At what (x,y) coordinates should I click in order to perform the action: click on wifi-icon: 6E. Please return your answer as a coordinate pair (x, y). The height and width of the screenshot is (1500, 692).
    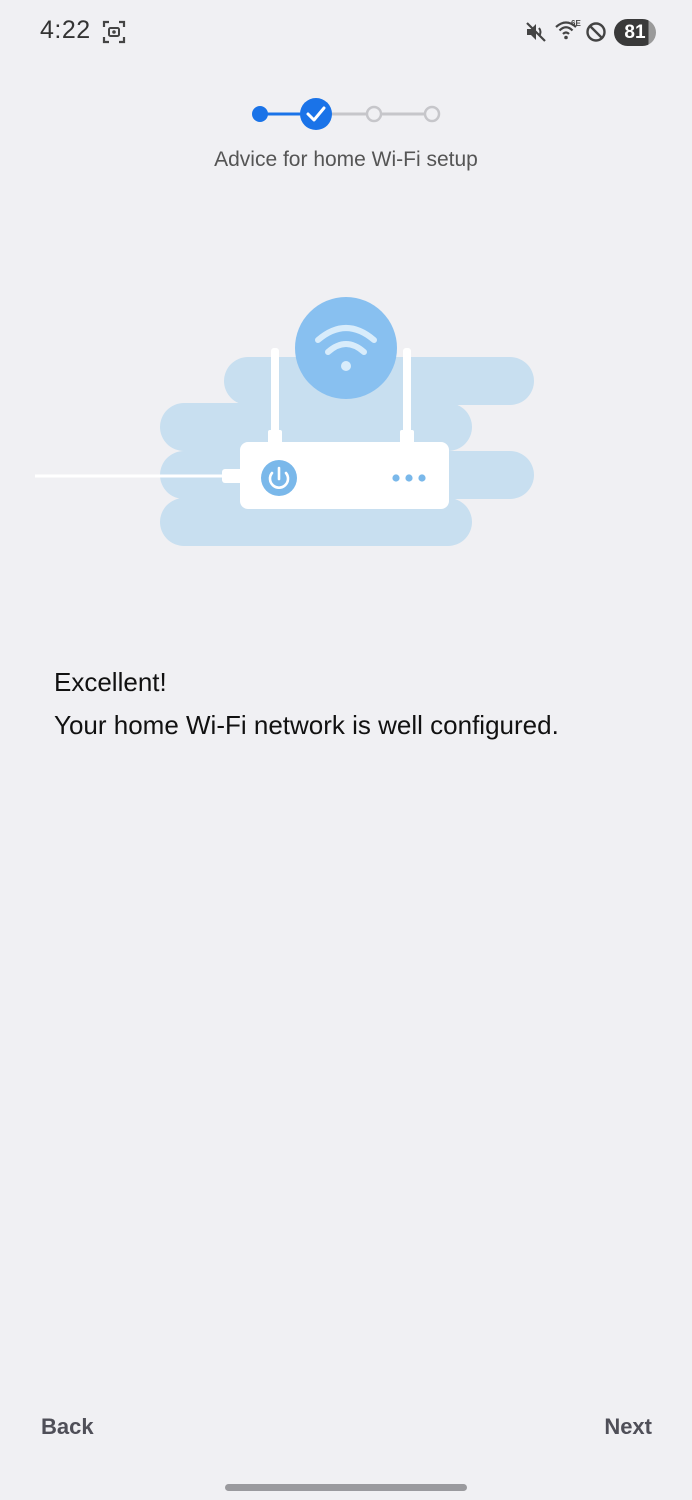
    Looking at the image, I should click on (568, 29).